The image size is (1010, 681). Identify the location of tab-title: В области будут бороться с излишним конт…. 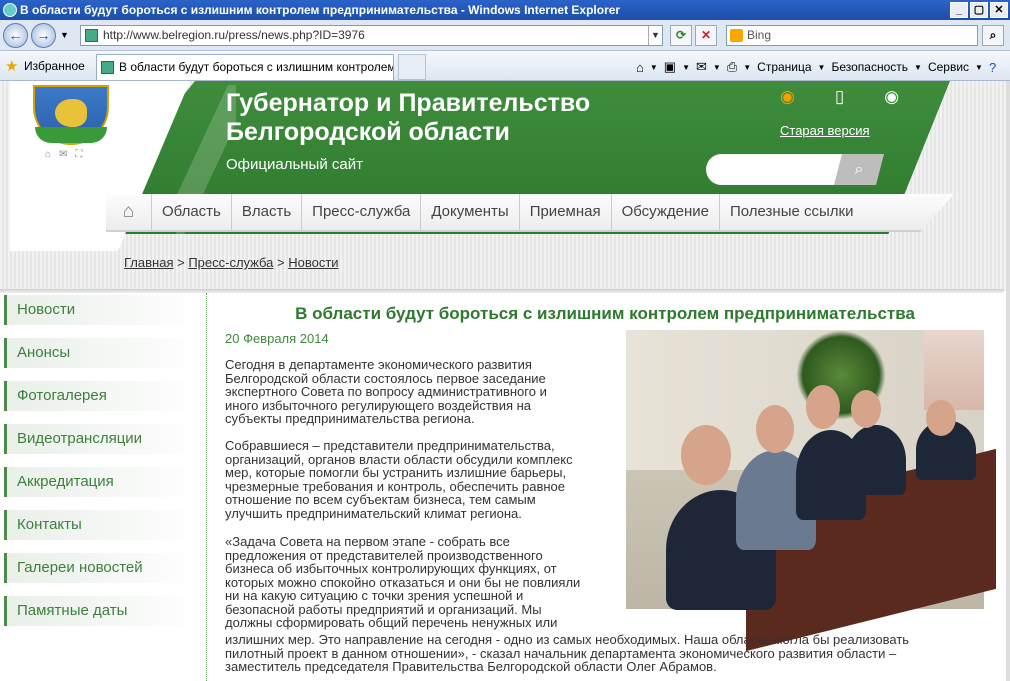
(256, 67).